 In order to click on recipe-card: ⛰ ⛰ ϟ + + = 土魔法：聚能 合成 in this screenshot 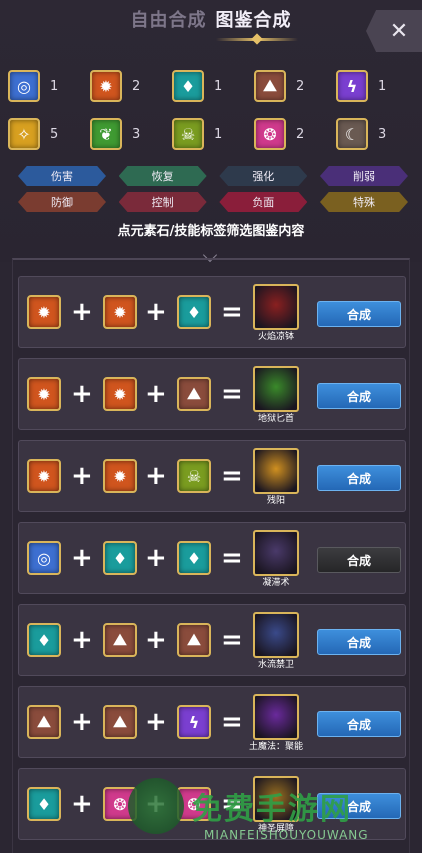, I will do `click(212, 722)`.